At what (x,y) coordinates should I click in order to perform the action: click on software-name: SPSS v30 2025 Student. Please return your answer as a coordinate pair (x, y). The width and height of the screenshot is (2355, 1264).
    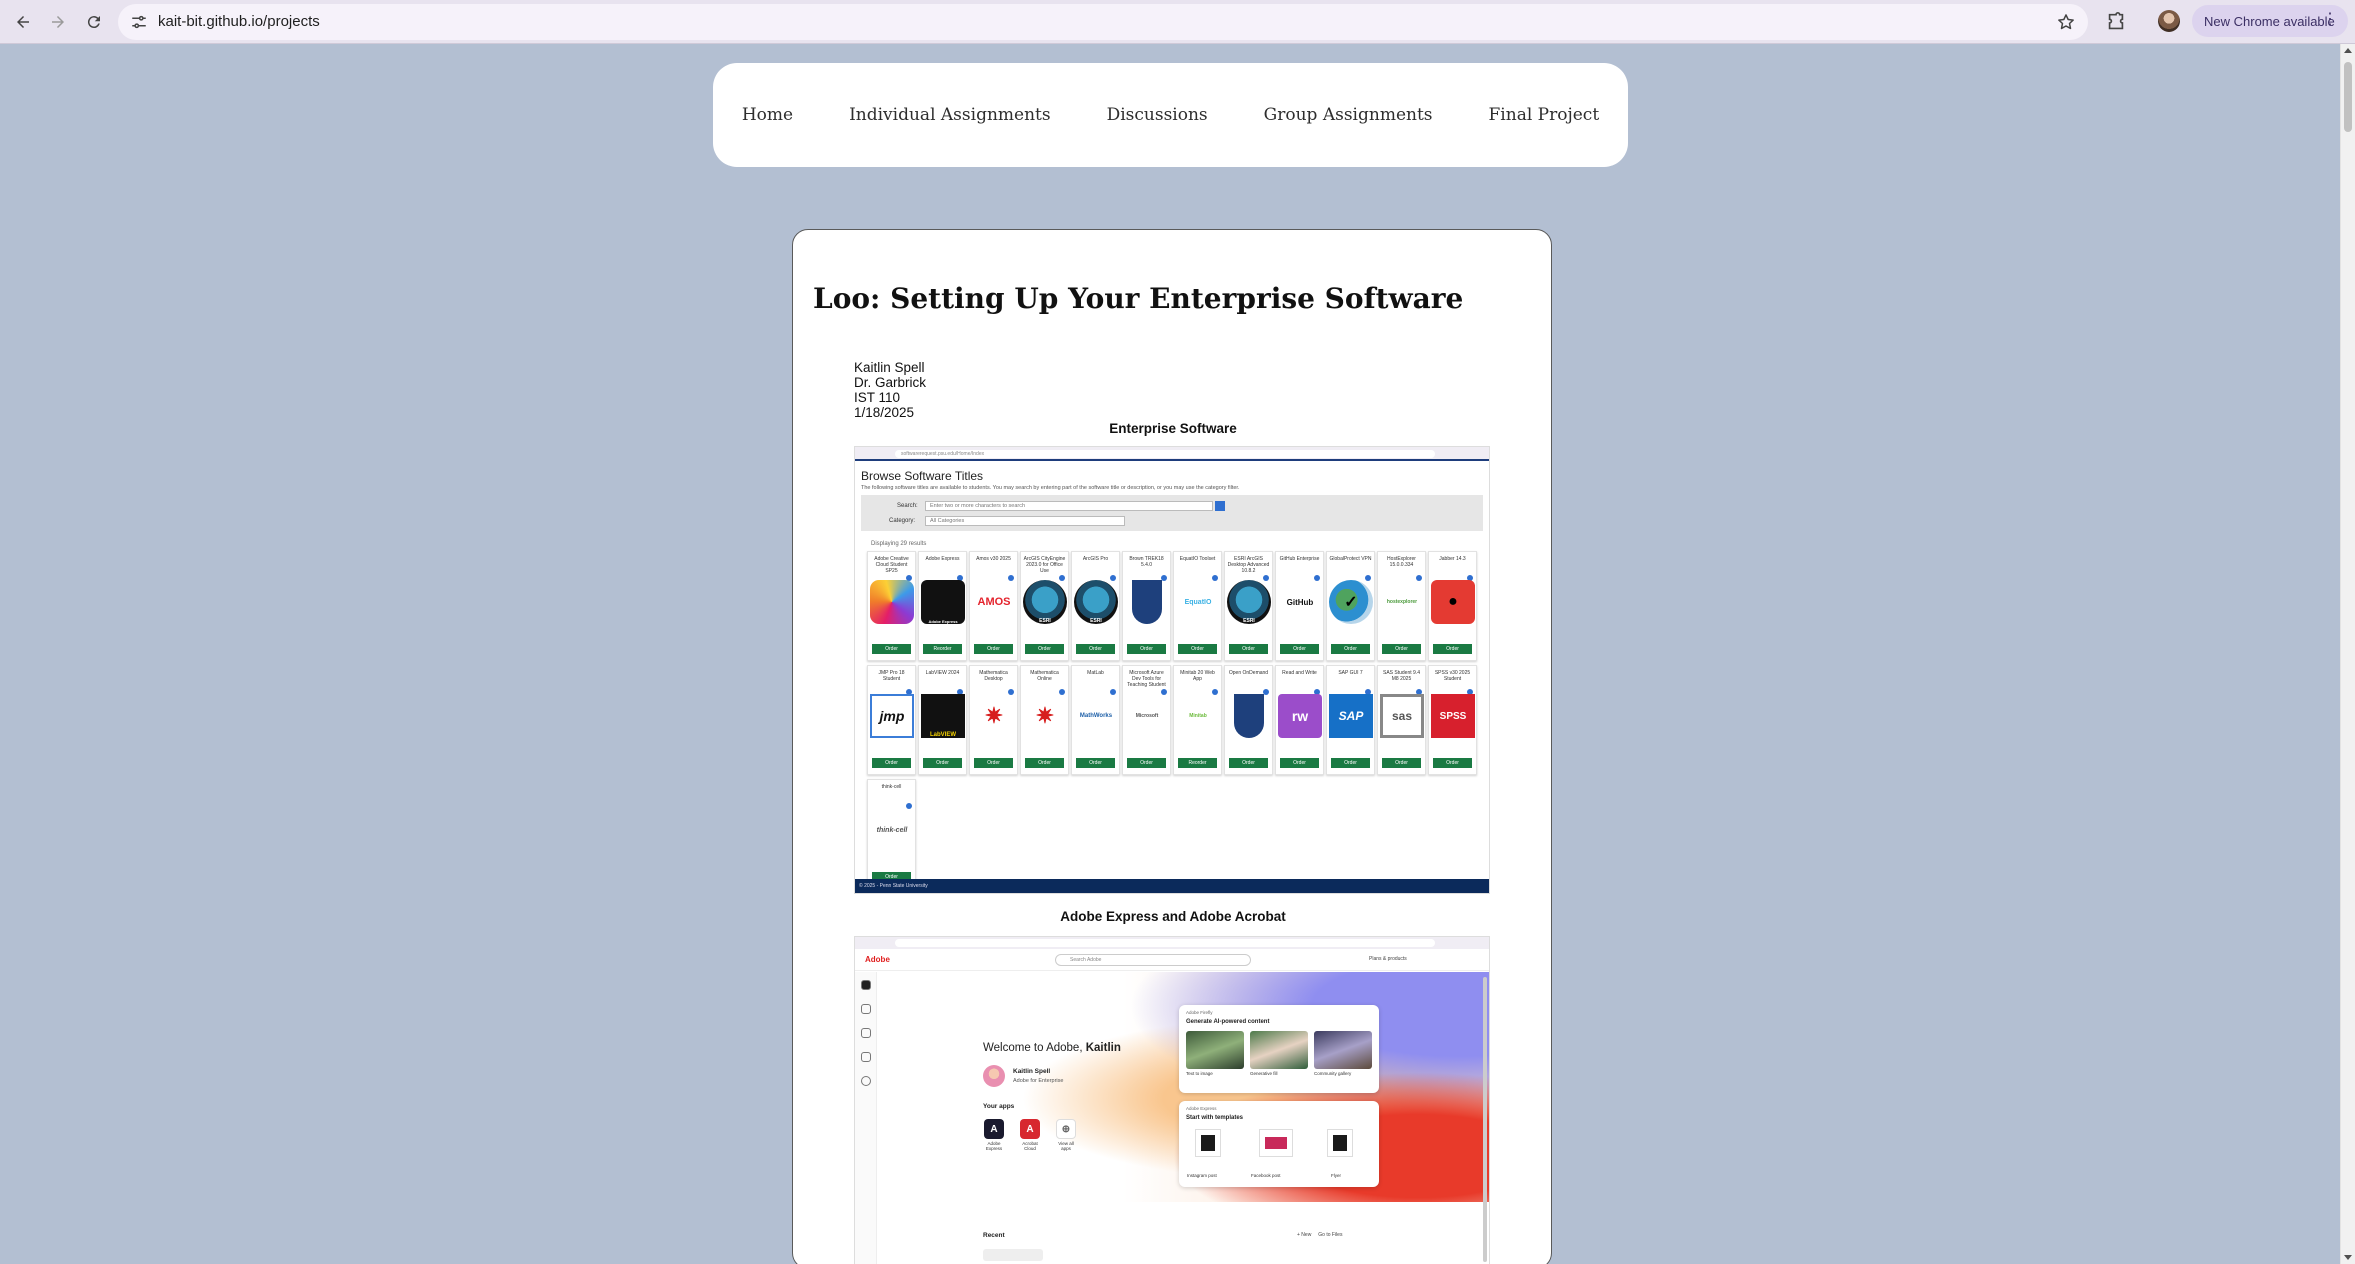
    Looking at the image, I should click on (1452, 676).